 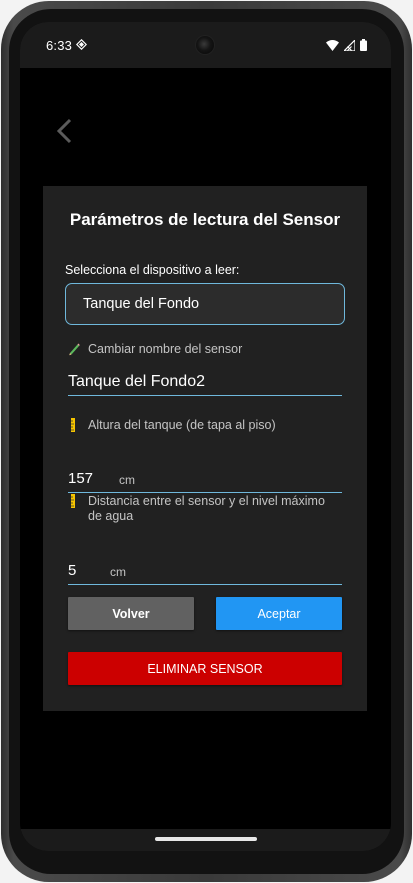 I want to click on tank-height-input: 157 cm, so click(x=205, y=479).